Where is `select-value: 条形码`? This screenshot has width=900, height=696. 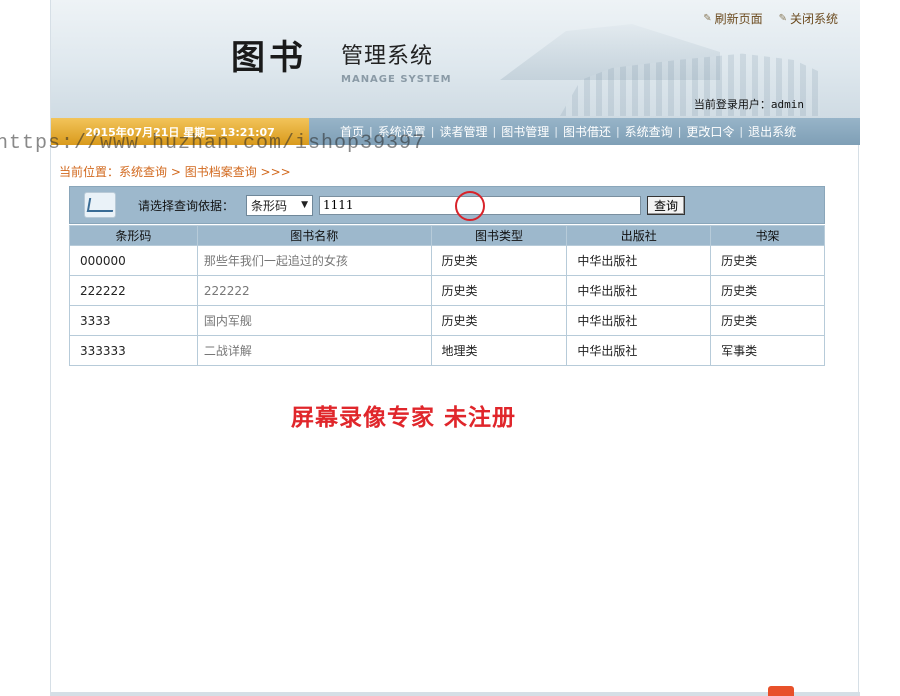
select-value: 条形码 is located at coordinates (269, 205).